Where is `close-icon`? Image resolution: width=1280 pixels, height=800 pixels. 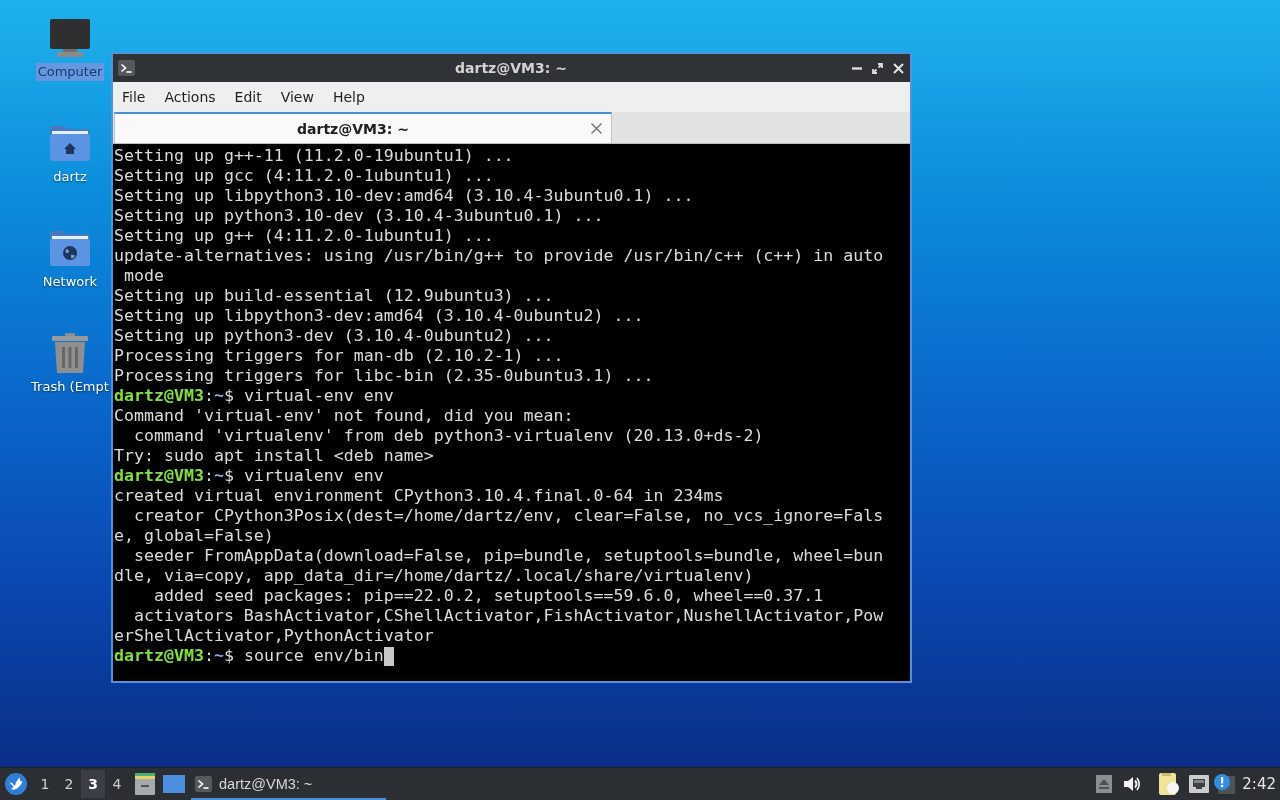 close-icon is located at coordinates (596, 128).